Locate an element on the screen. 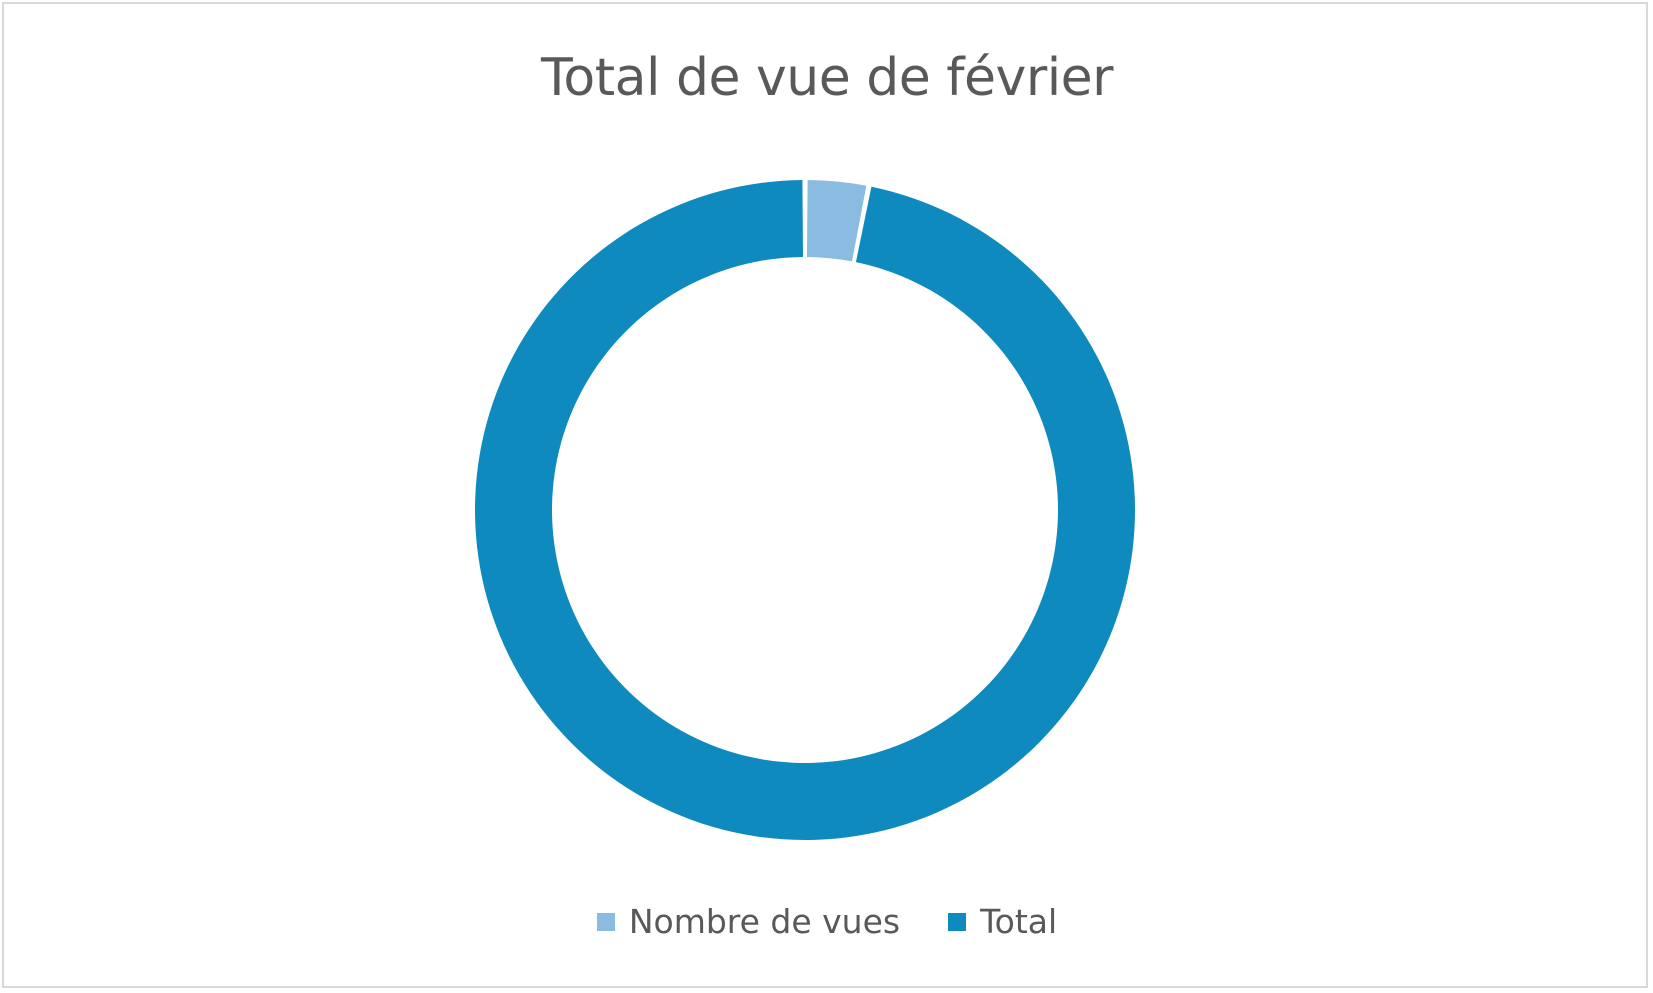 The height and width of the screenshot is (993, 1653). legend-label-total: Total is located at coordinates (1019, 921).